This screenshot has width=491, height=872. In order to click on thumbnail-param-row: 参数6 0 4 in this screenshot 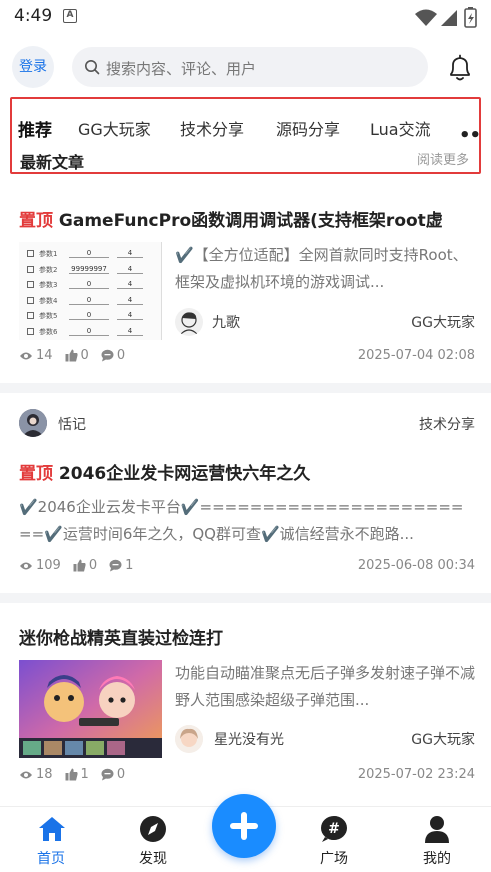, I will do `click(92, 332)`.